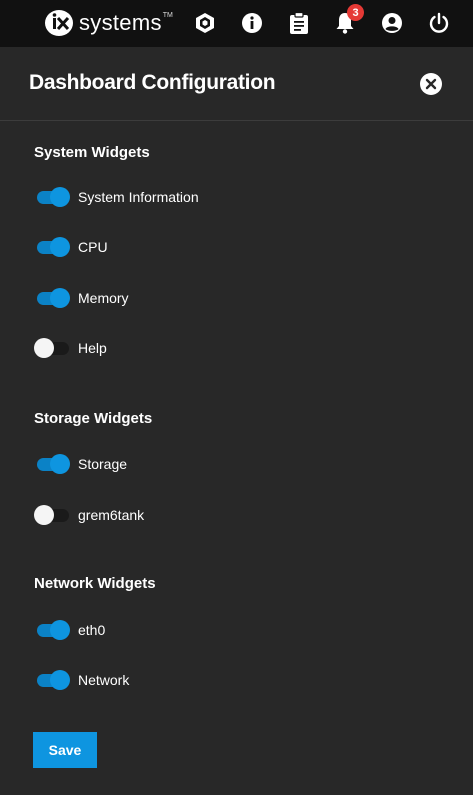  I want to click on logo-text: systems, so click(120, 22).